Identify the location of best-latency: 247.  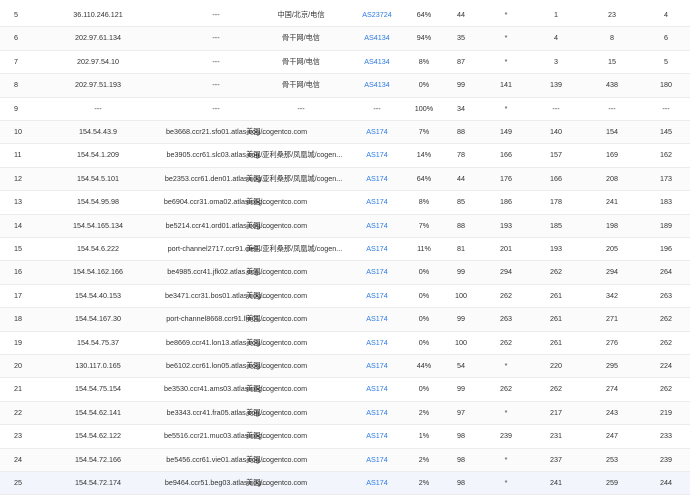
(612, 436).